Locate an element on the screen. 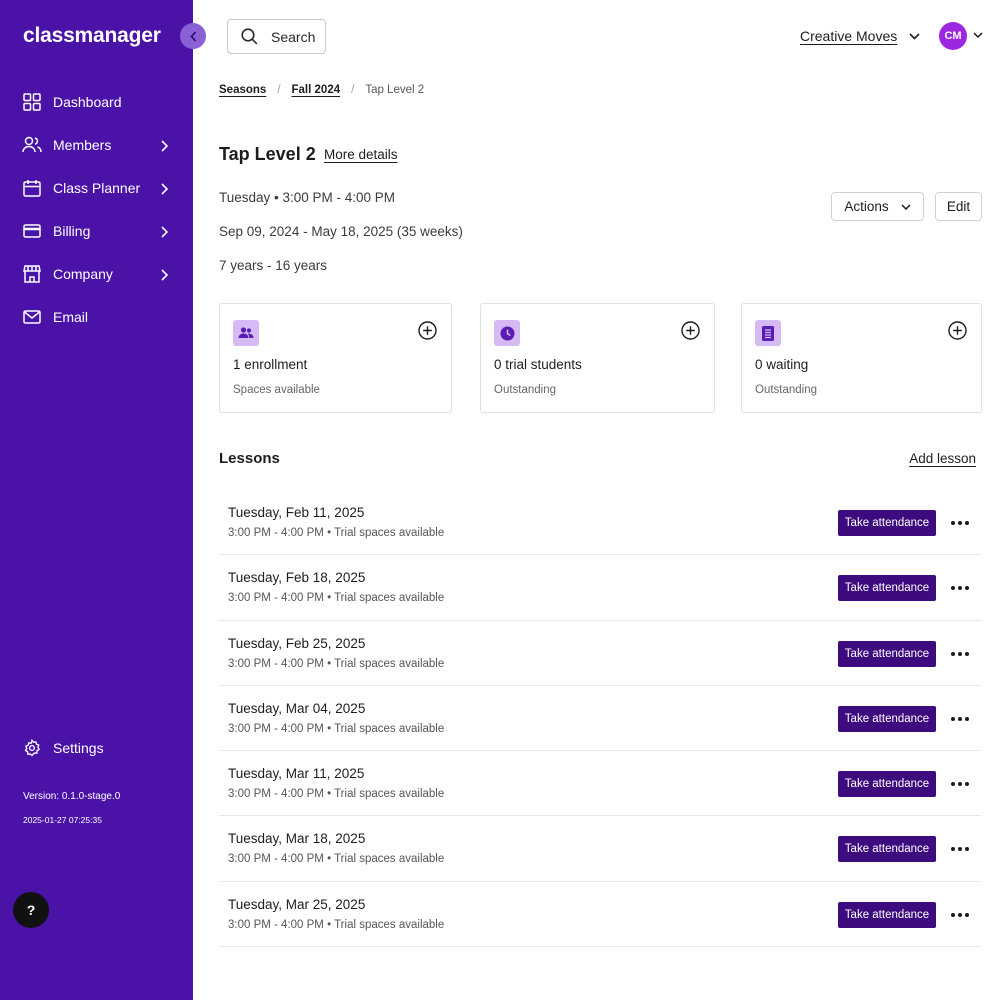 The width and height of the screenshot is (1000, 1000). lesson-date: Tuesday, Mar 18, 2025 is located at coordinates (296, 838).